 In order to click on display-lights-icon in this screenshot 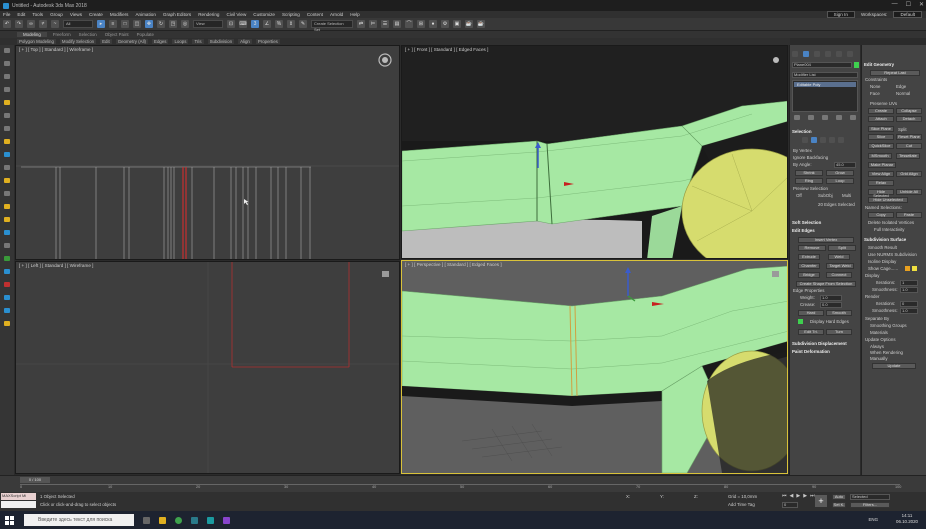, I will do `click(7, 102)`.